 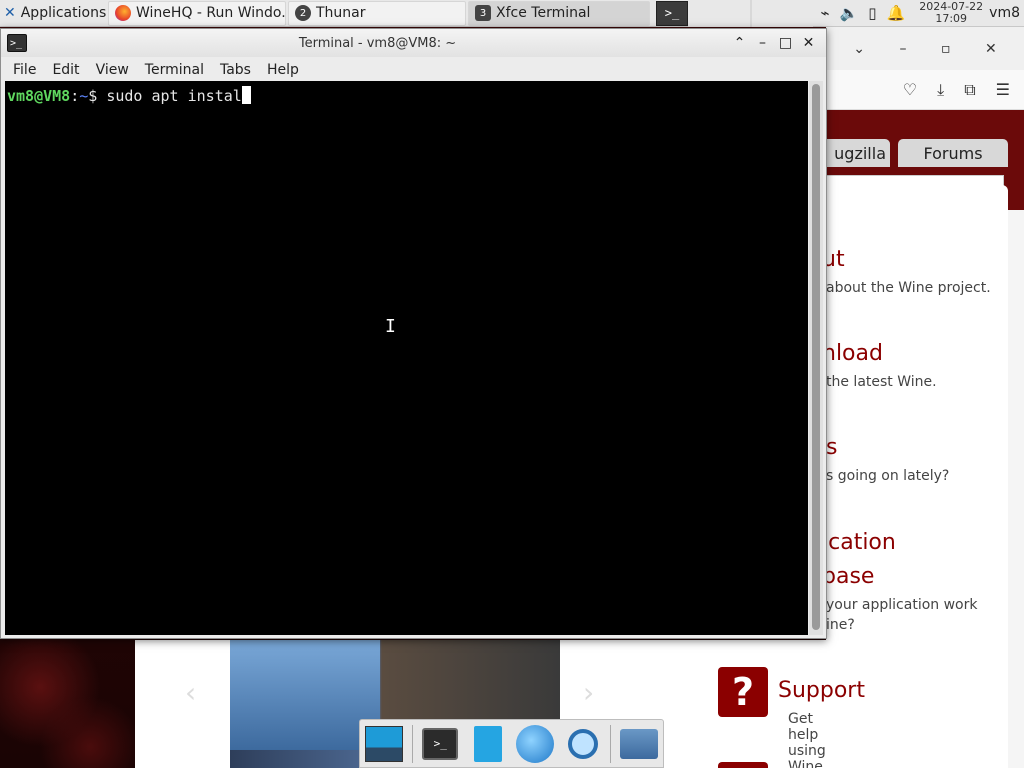 I want to click on clock: 2024-07-22 17:09, so click(x=951, y=13).